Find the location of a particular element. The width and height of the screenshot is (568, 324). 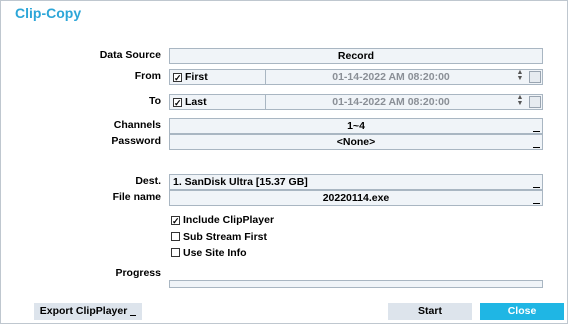

dest-value: 1. SanDisk Ultra [15.37 GB] is located at coordinates (240, 182).